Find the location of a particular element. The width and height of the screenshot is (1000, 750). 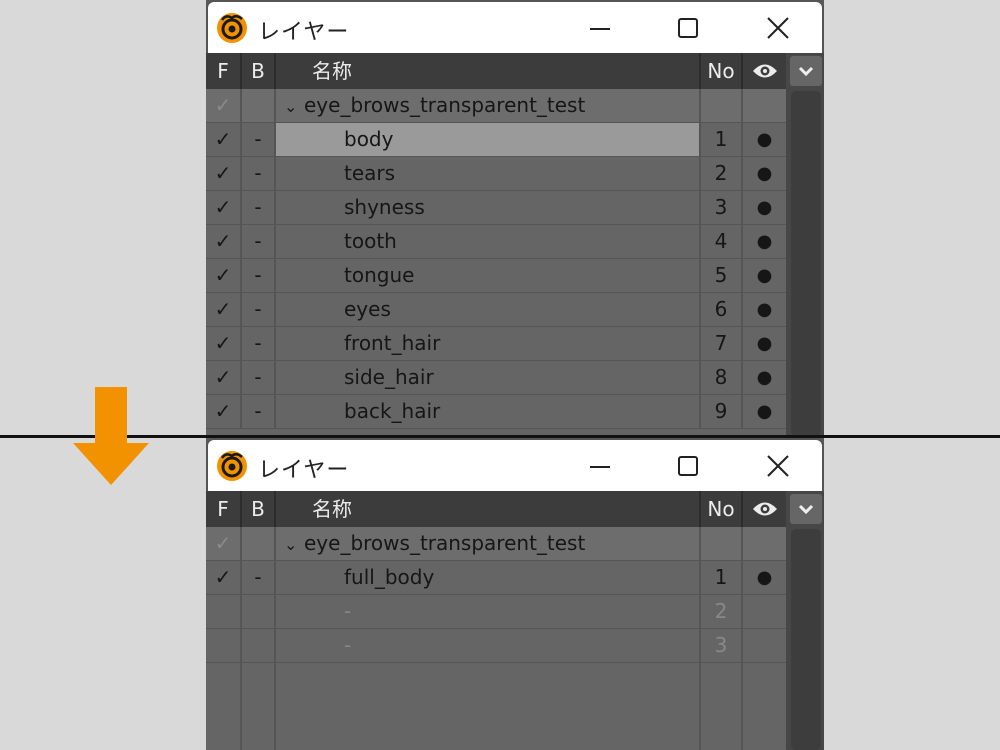

layer-row-empty: - 2 is located at coordinates (496, 612).